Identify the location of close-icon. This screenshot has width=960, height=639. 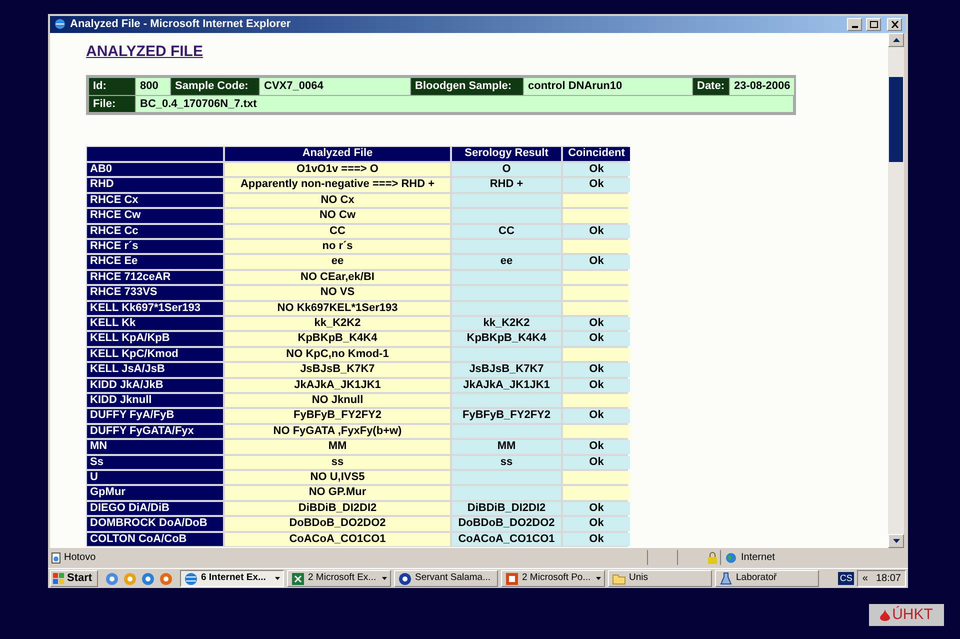
(894, 24).